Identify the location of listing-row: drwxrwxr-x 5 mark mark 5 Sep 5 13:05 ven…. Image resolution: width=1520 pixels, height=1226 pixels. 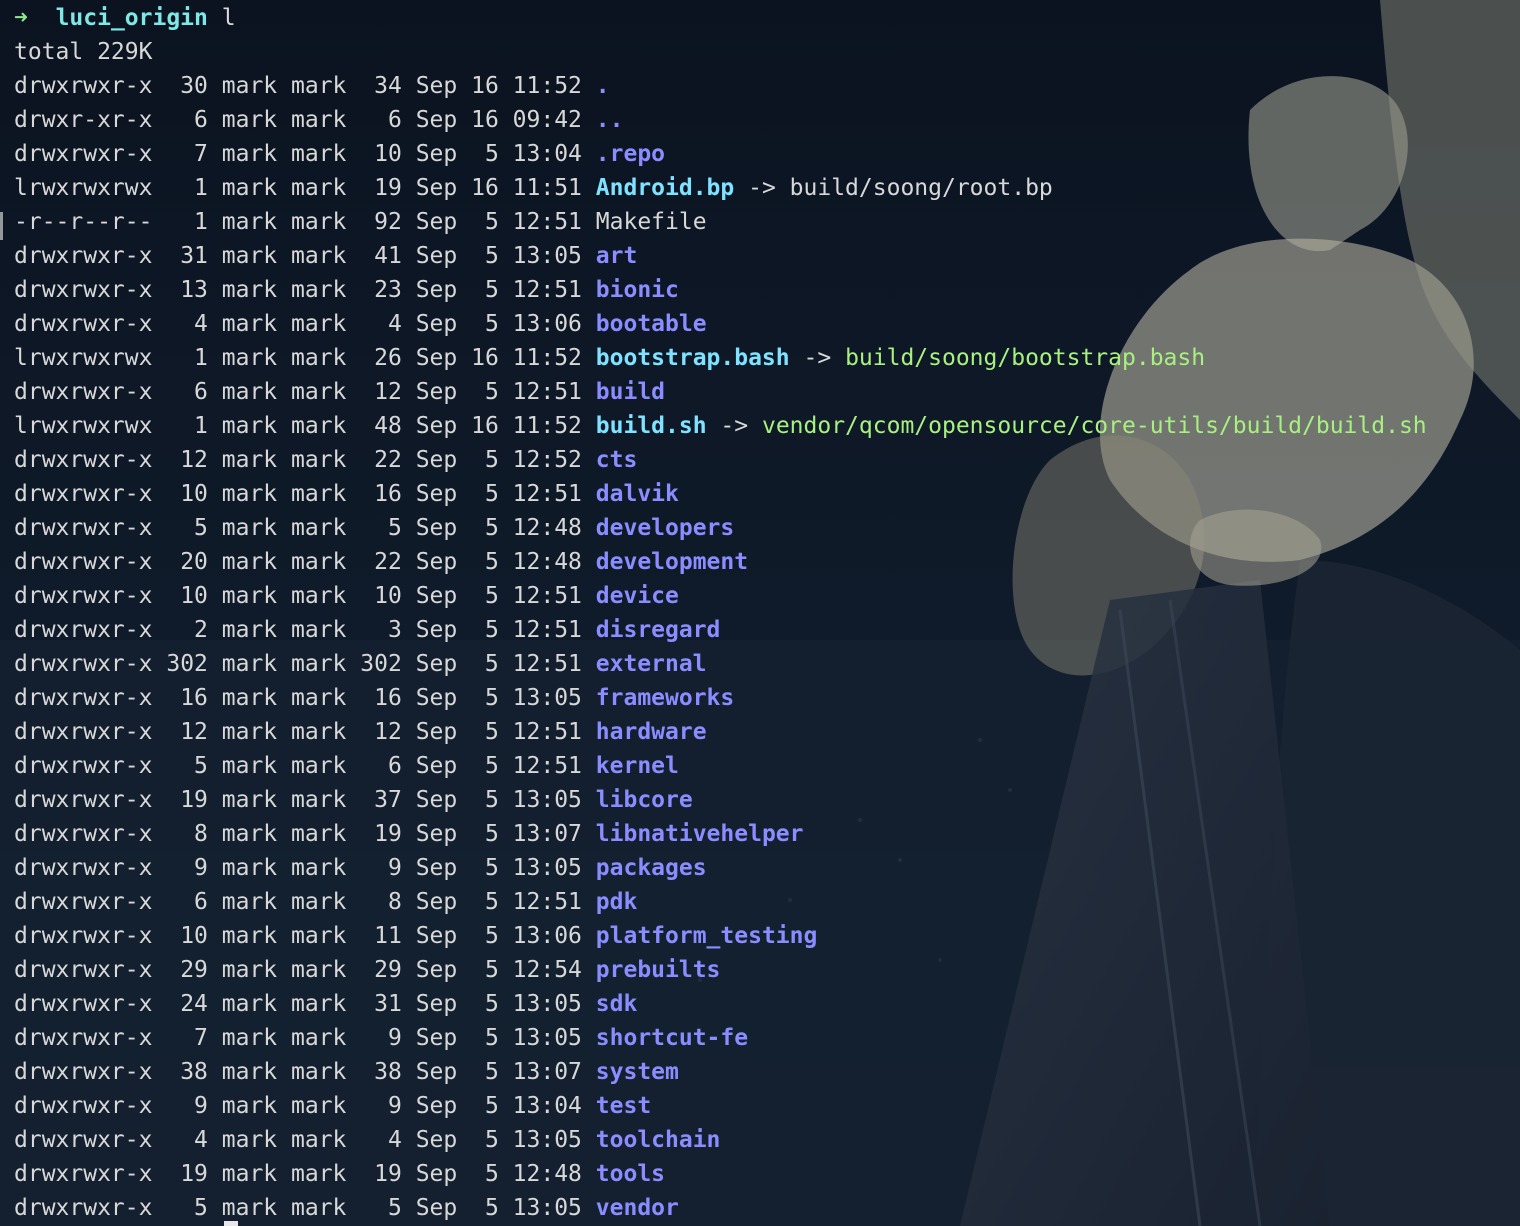
(720, 1208).